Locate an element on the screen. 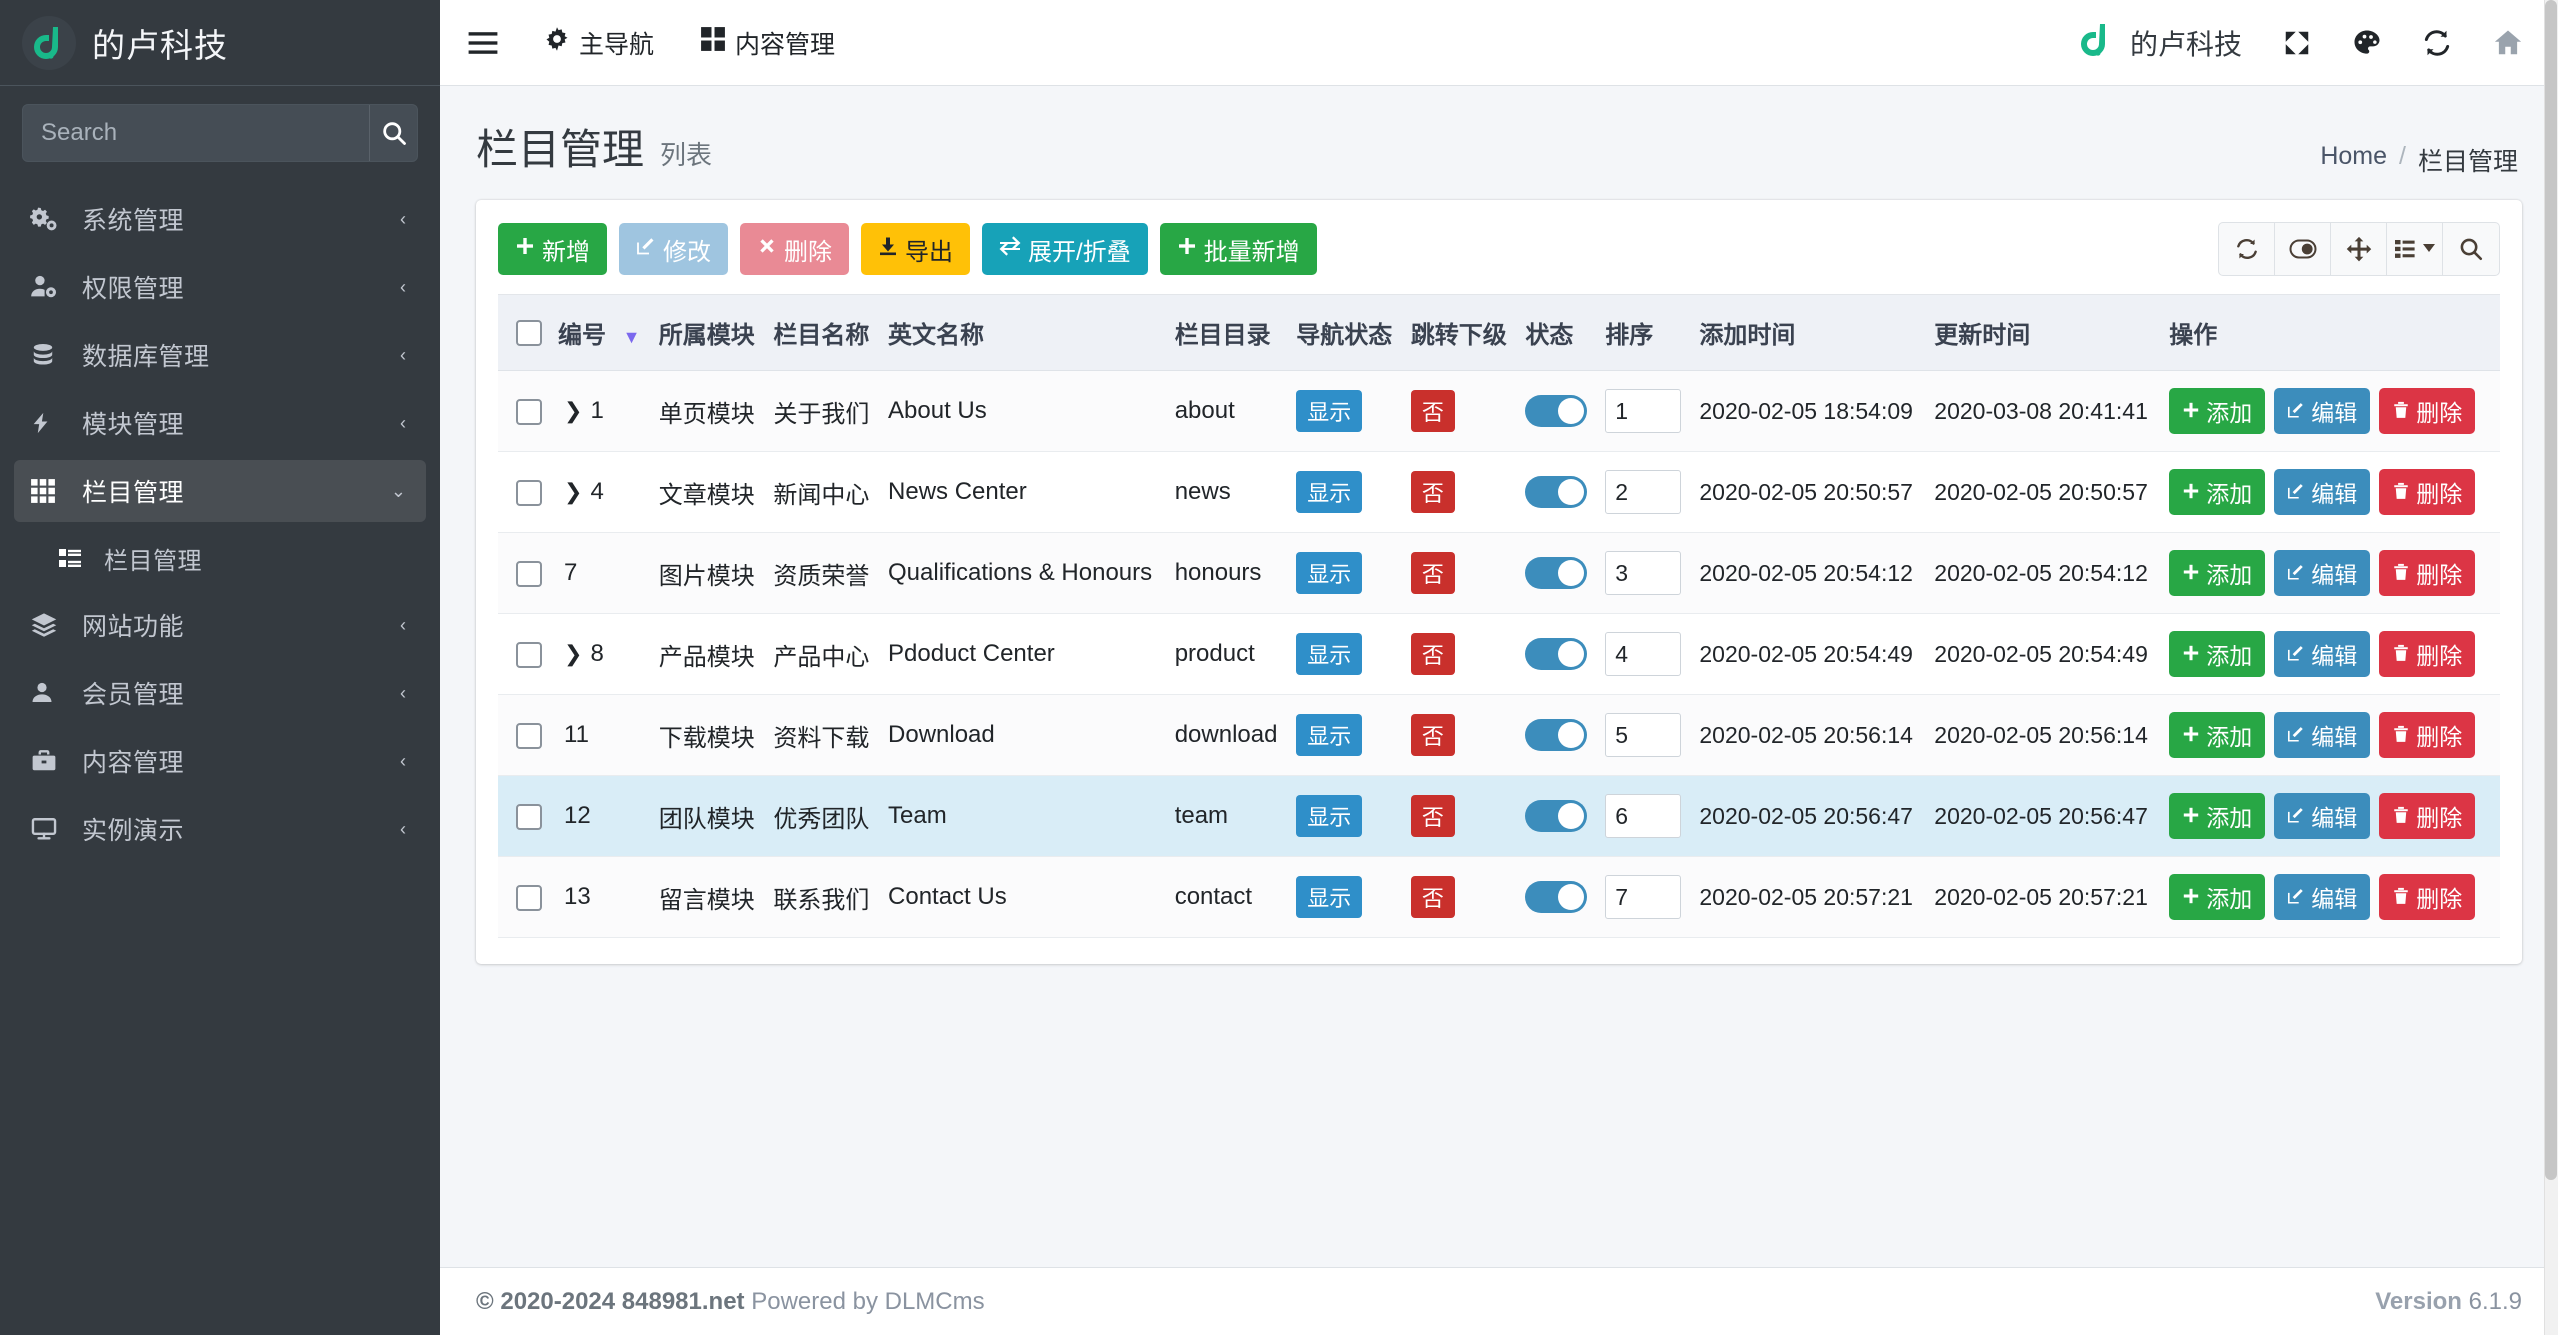  column-header-jump: 跳转下级 is located at coordinates (1460, 332).